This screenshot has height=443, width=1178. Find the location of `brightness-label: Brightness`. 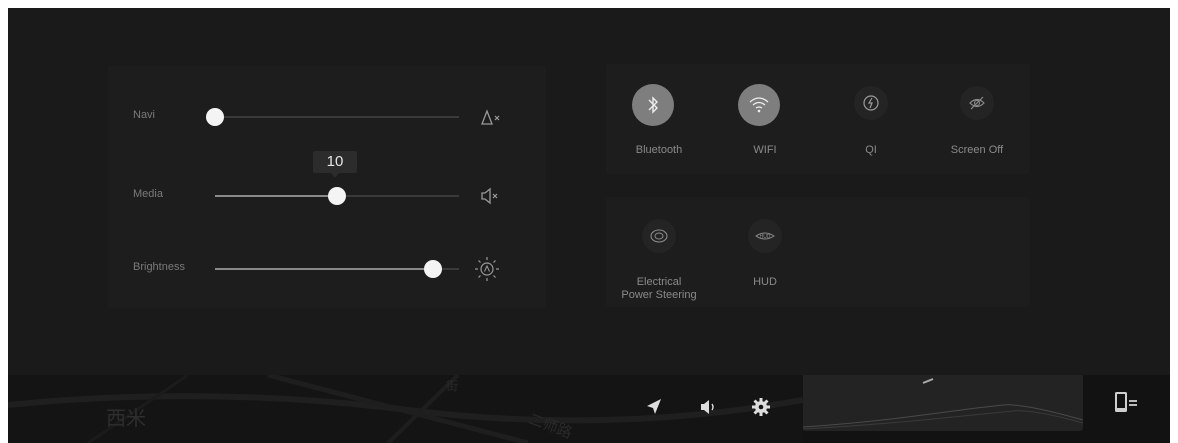

brightness-label: Brightness is located at coordinates (159, 267).